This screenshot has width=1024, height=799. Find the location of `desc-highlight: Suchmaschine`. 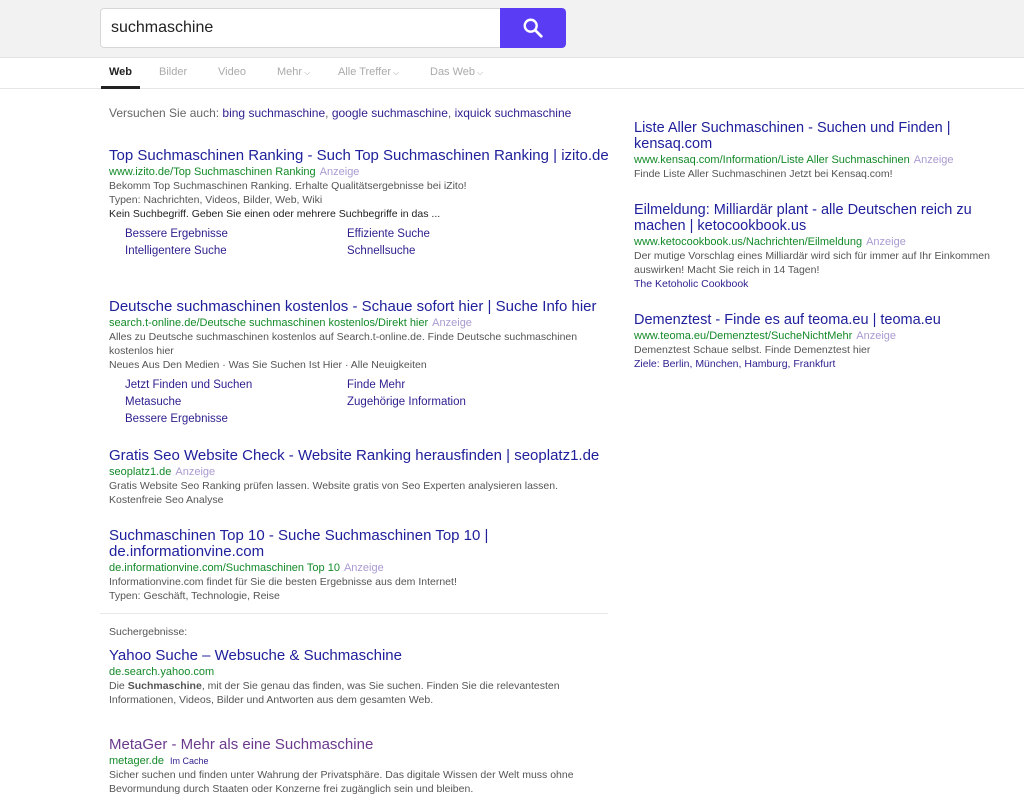

desc-highlight: Suchmaschine is located at coordinates (164, 686).